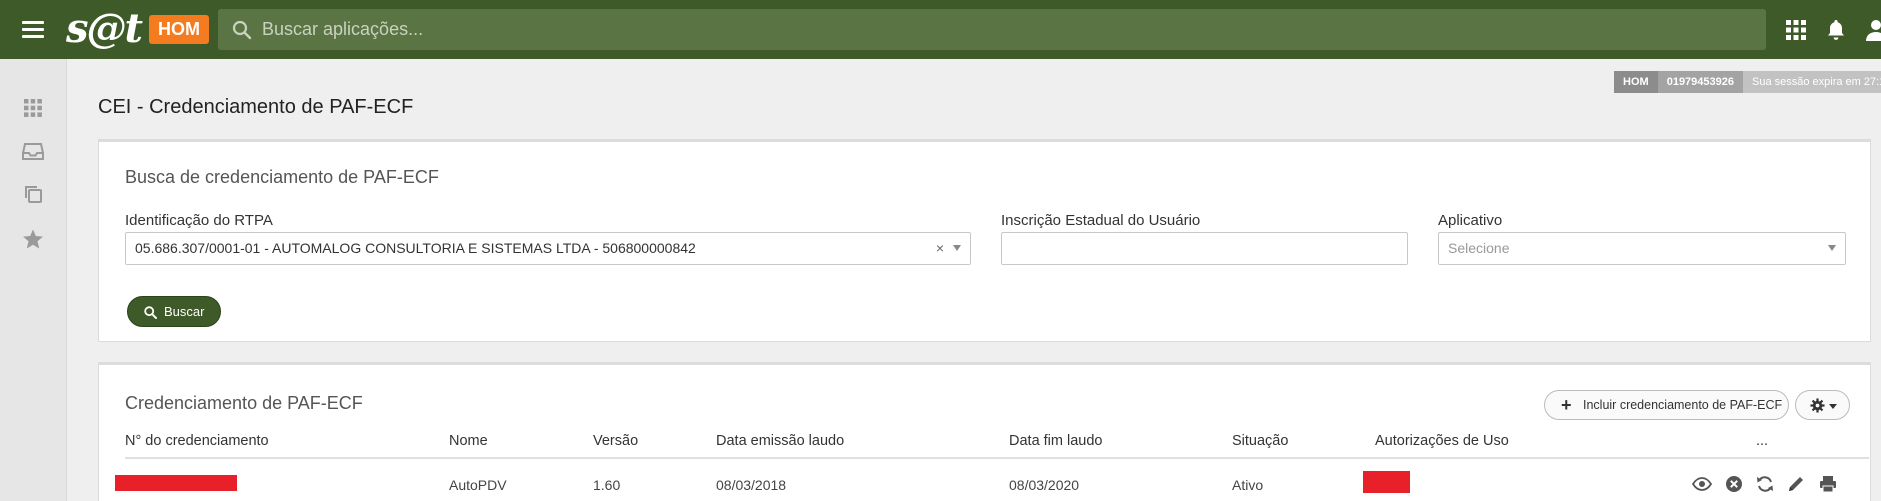  What do you see at coordinates (1828, 484) in the screenshot?
I see `printer-icon` at bounding box center [1828, 484].